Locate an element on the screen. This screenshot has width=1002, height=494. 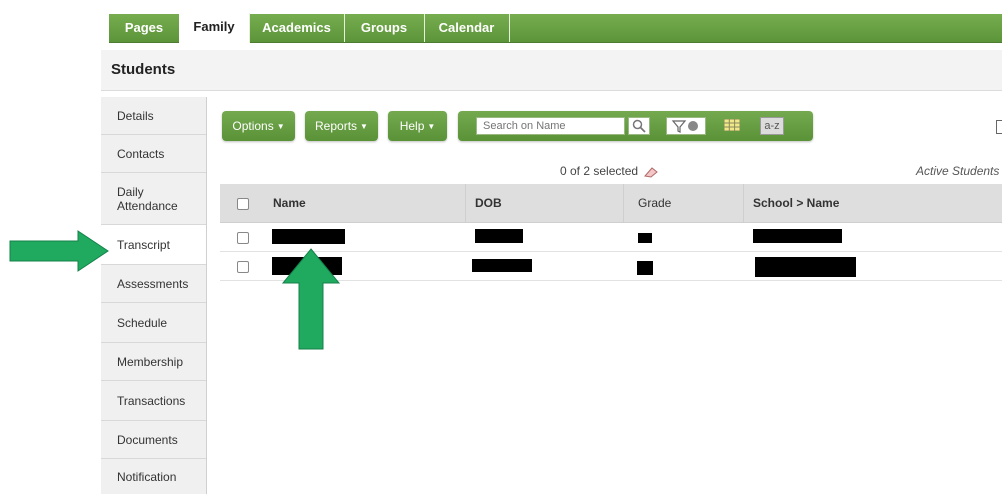
tab-academics: Academics is located at coordinates (297, 28).